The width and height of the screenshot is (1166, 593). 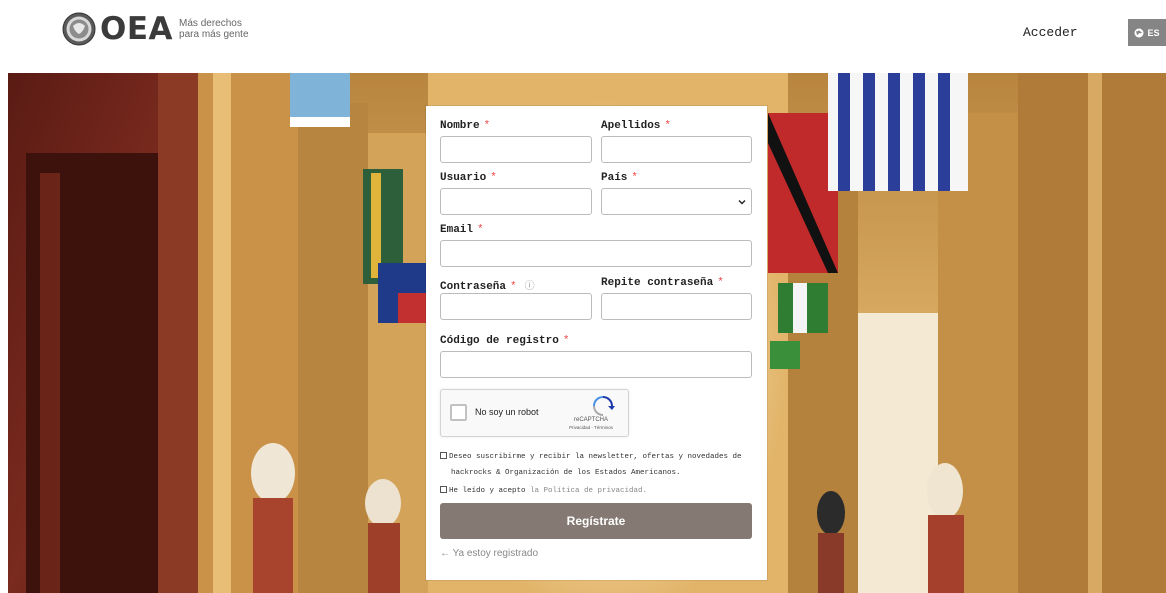 I want to click on registration-code-label-text: Código de registro, so click(x=499, y=341).